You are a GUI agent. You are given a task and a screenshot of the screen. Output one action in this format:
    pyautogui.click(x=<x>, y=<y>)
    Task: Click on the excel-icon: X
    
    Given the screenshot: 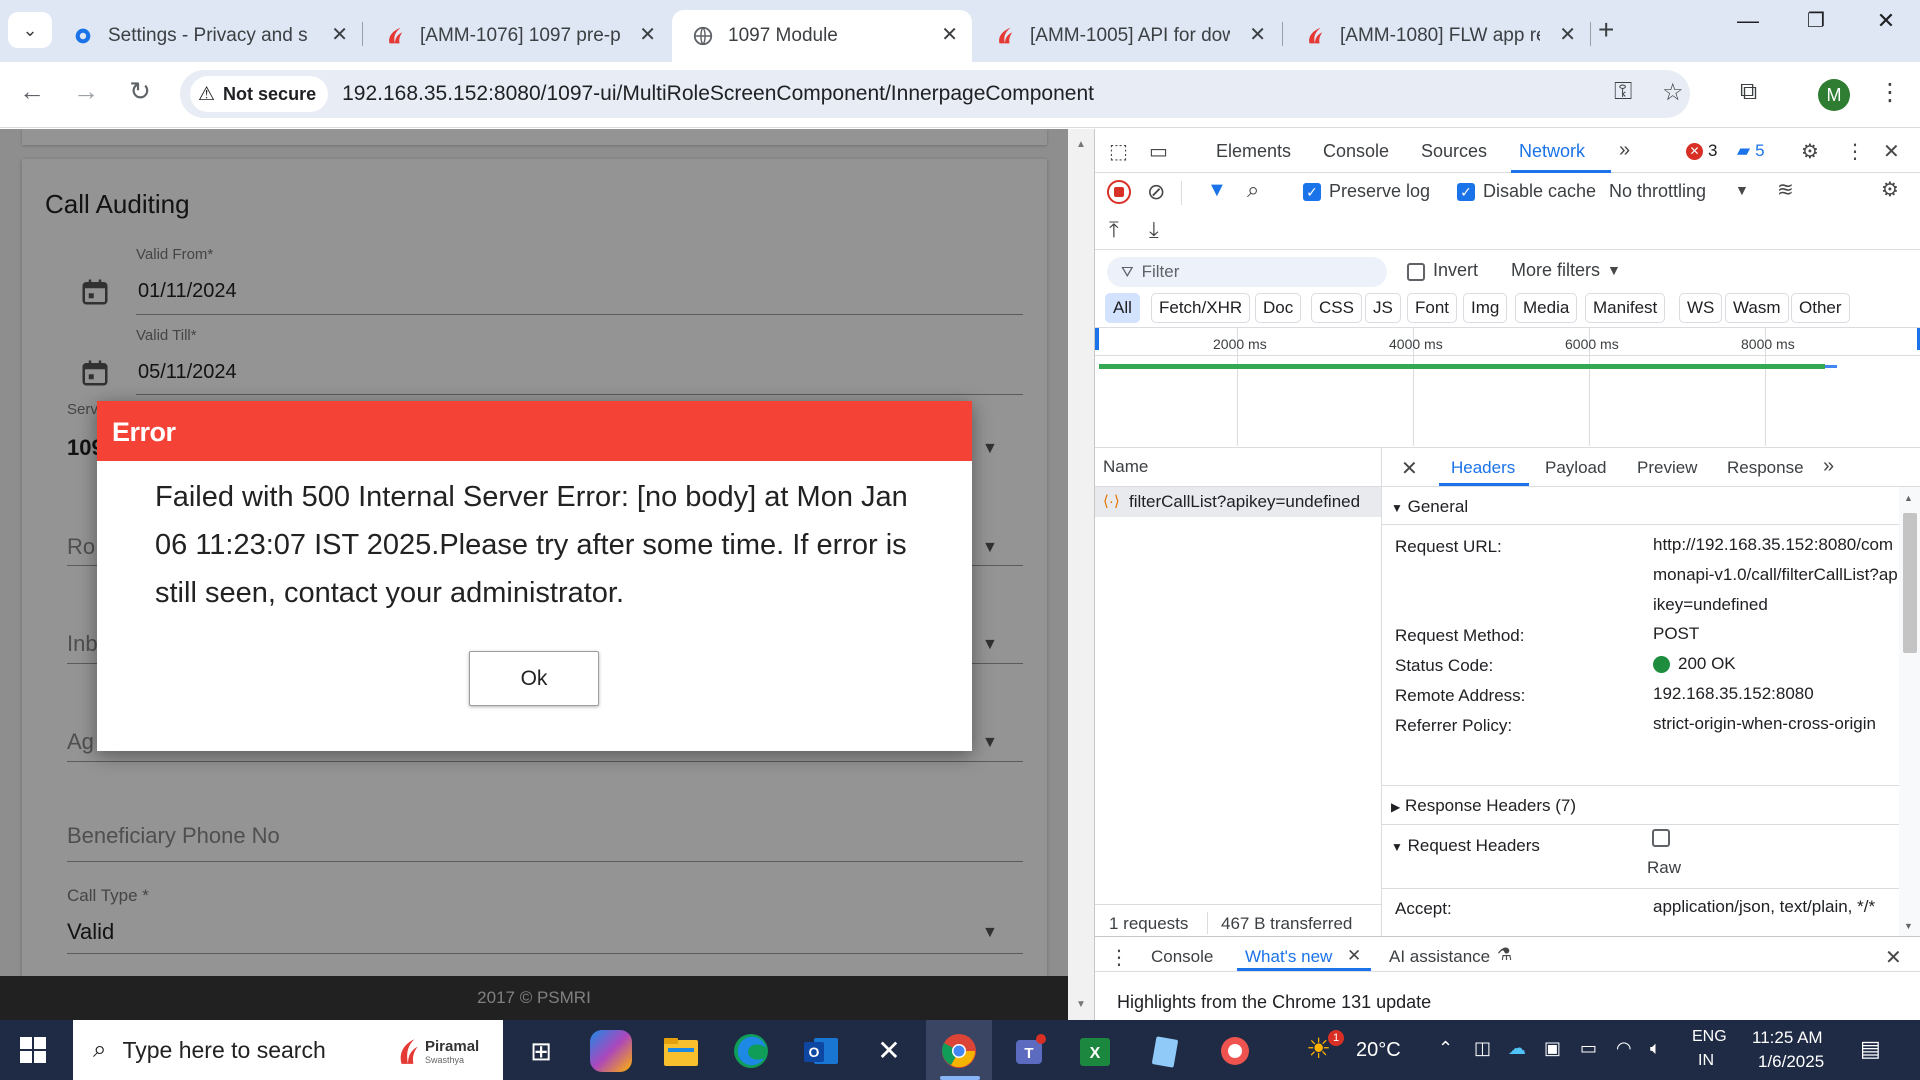 What is the action you would take?
    pyautogui.click(x=1095, y=1051)
    